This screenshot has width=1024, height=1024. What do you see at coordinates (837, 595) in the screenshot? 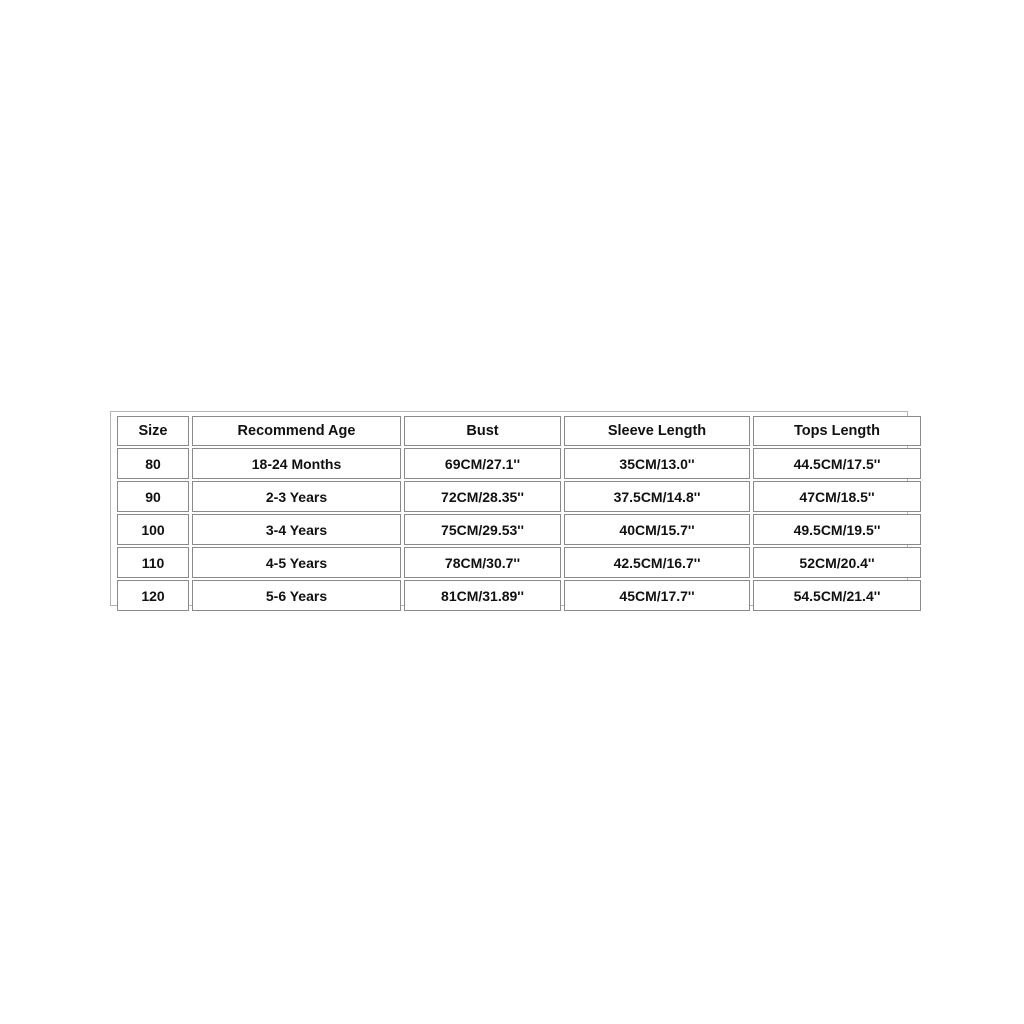
I see `cell-tops-length: 54.5CM/21.4''` at bounding box center [837, 595].